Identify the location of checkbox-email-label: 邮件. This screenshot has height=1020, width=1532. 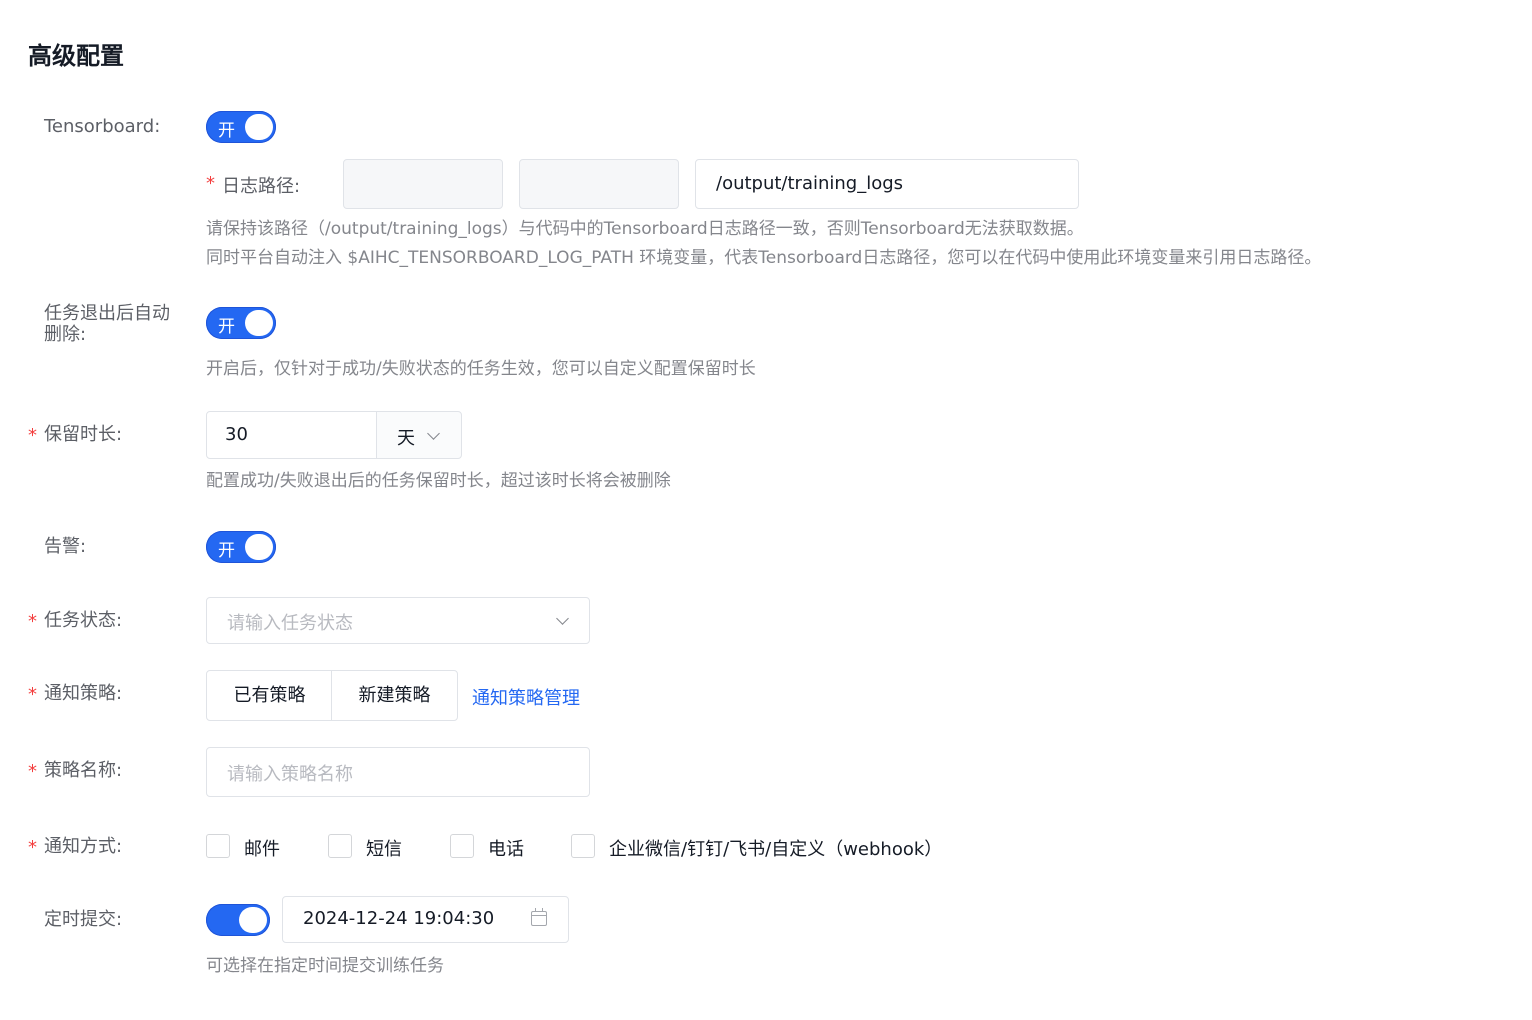
(262, 849).